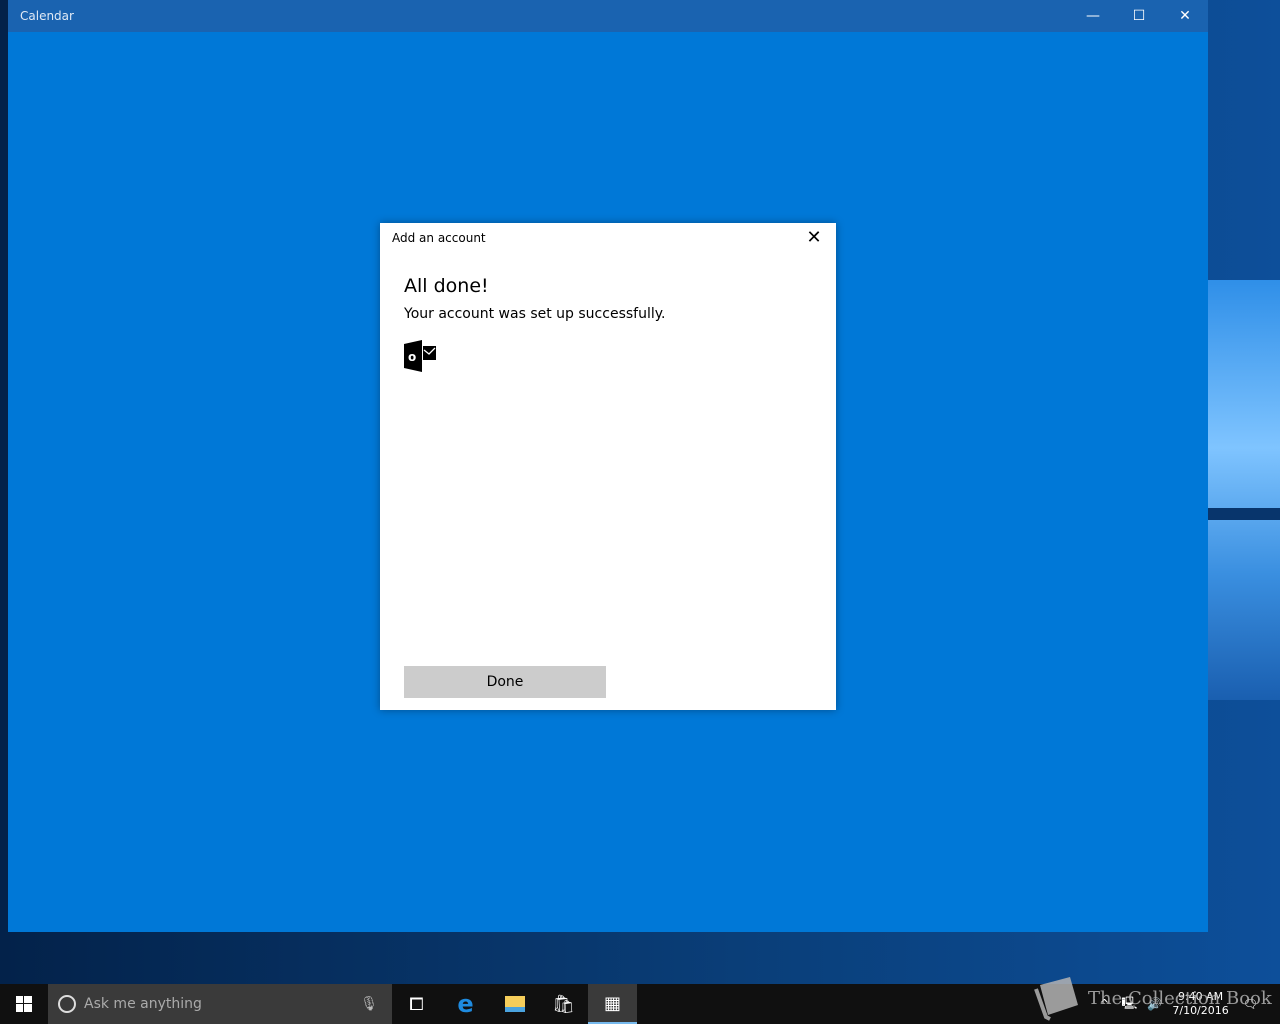 The width and height of the screenshot is (1280, 1024). I want to click on calendar-icon: ▦, so click(612, 1003).